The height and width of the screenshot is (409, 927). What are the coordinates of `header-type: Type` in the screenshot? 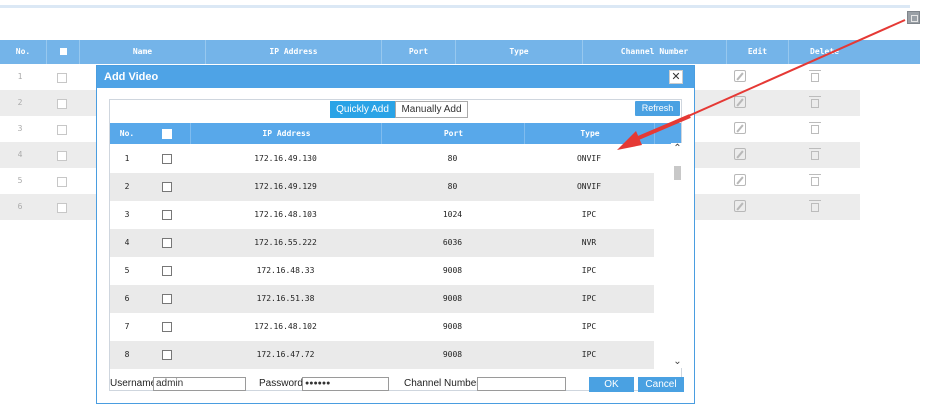 It's located at (518, 52).